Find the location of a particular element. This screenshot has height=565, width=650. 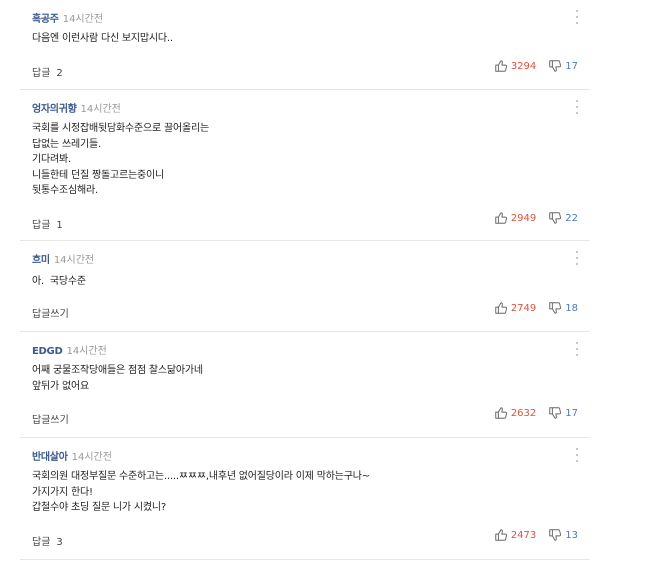

comment-author: 엉자의귀향 is located at coordinates (54, 109).